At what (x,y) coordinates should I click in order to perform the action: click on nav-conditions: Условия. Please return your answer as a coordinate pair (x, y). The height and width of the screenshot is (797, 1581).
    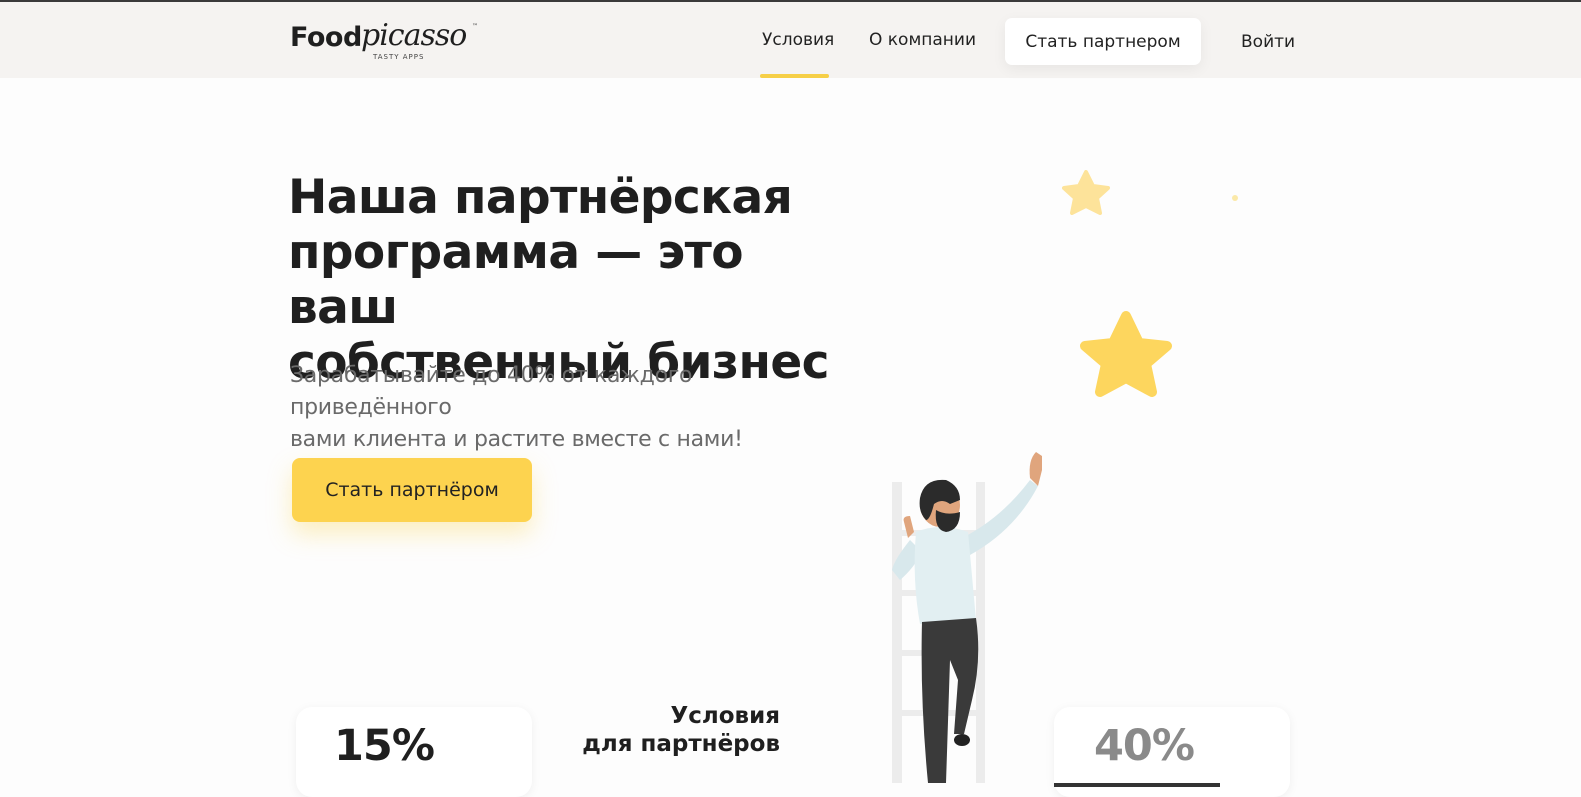
    Looking at the image, I should click on (798, 40).